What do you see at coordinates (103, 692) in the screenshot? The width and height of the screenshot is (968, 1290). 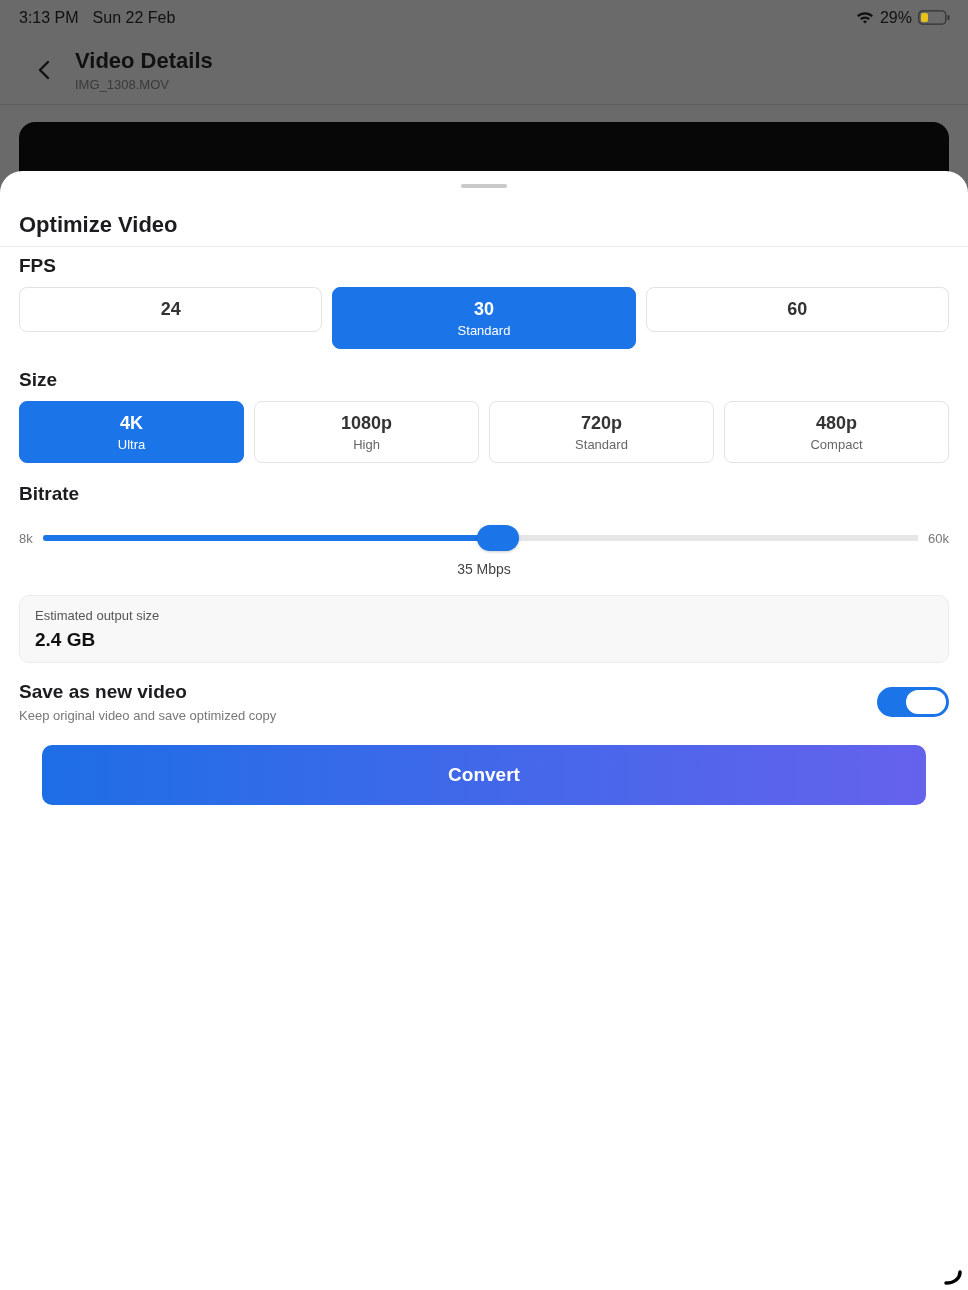 I see `setting-title: Save as new video` at bounding box center [103, 692].